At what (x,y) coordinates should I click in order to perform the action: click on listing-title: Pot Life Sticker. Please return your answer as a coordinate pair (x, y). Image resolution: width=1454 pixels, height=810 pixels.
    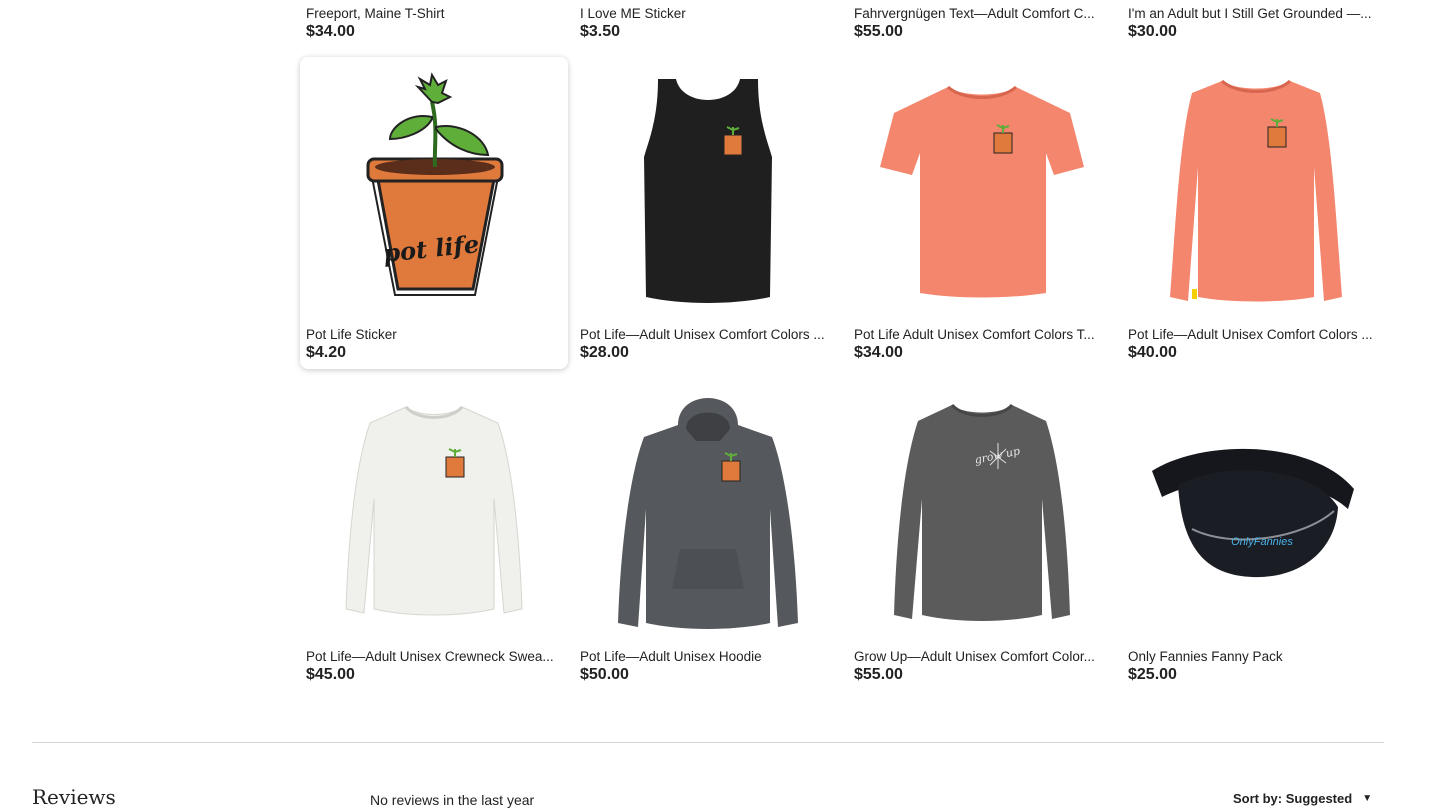
    Looking at the image, I should click on (351, 334).